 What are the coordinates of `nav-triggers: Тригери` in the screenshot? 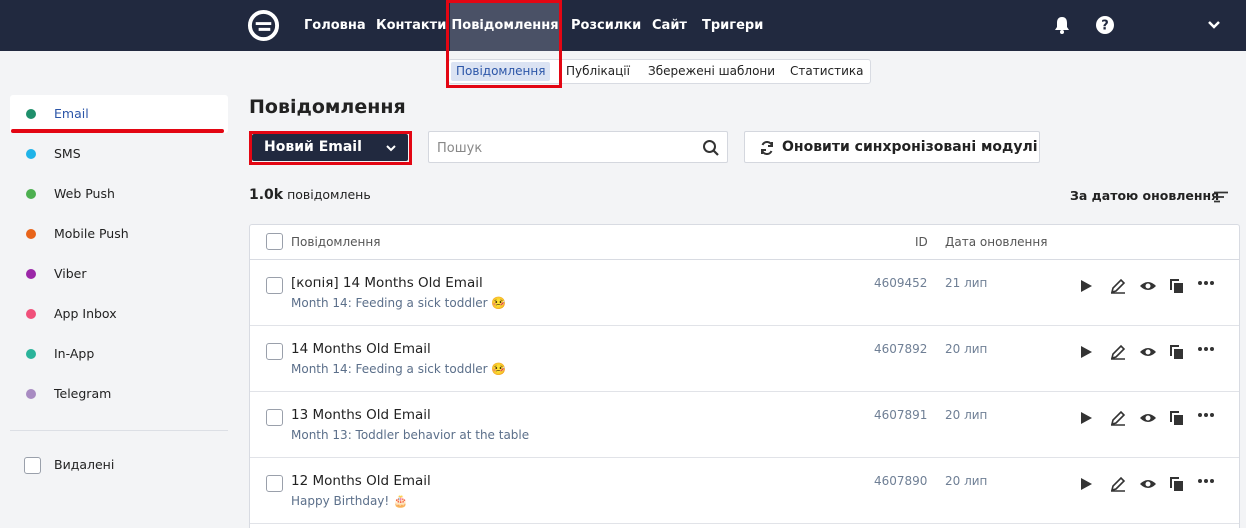 It's located at (732, 25).